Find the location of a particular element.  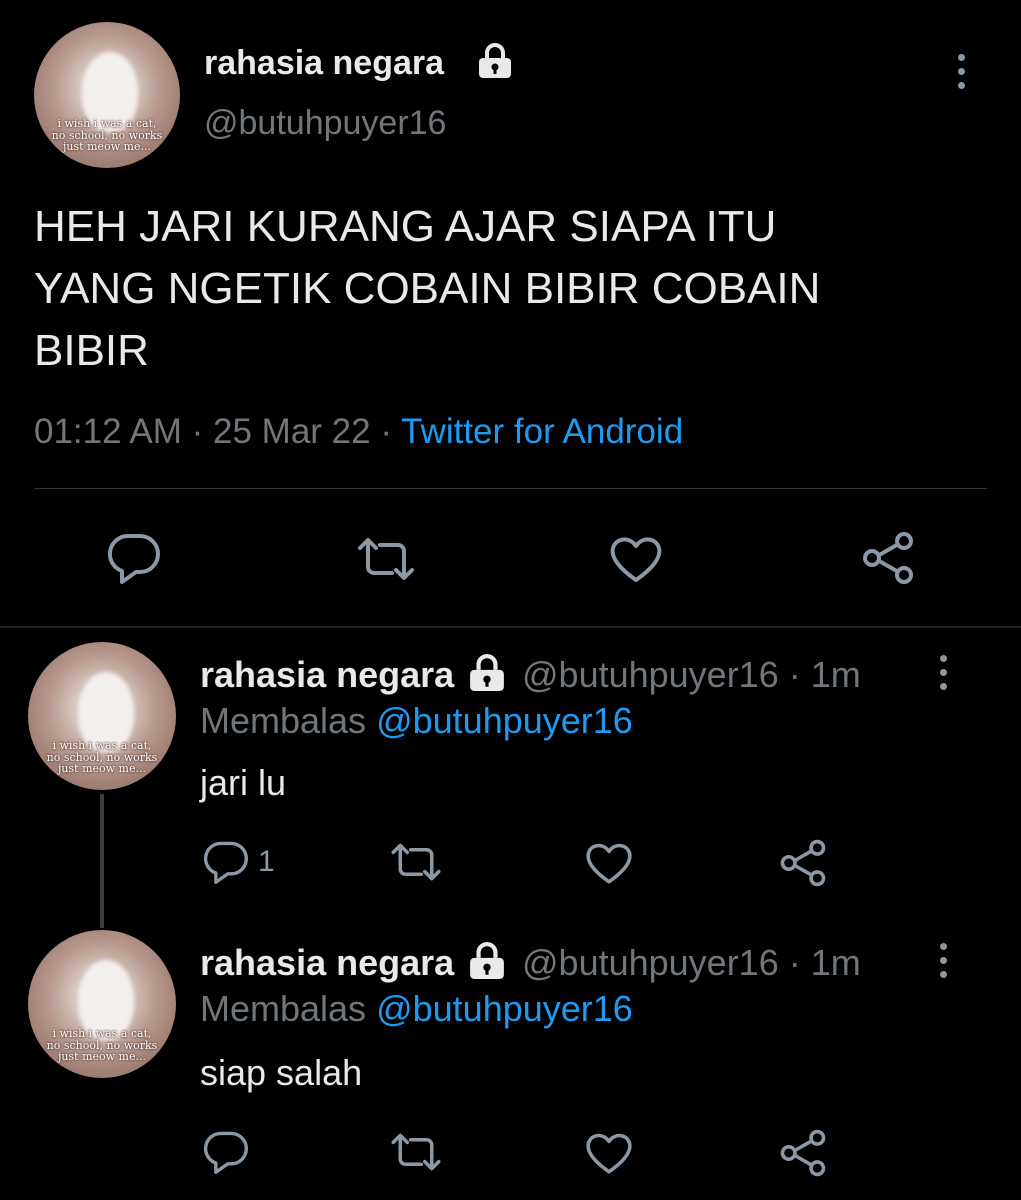

tweet-time: 01:12 AM is located at coordinates (108, 431).